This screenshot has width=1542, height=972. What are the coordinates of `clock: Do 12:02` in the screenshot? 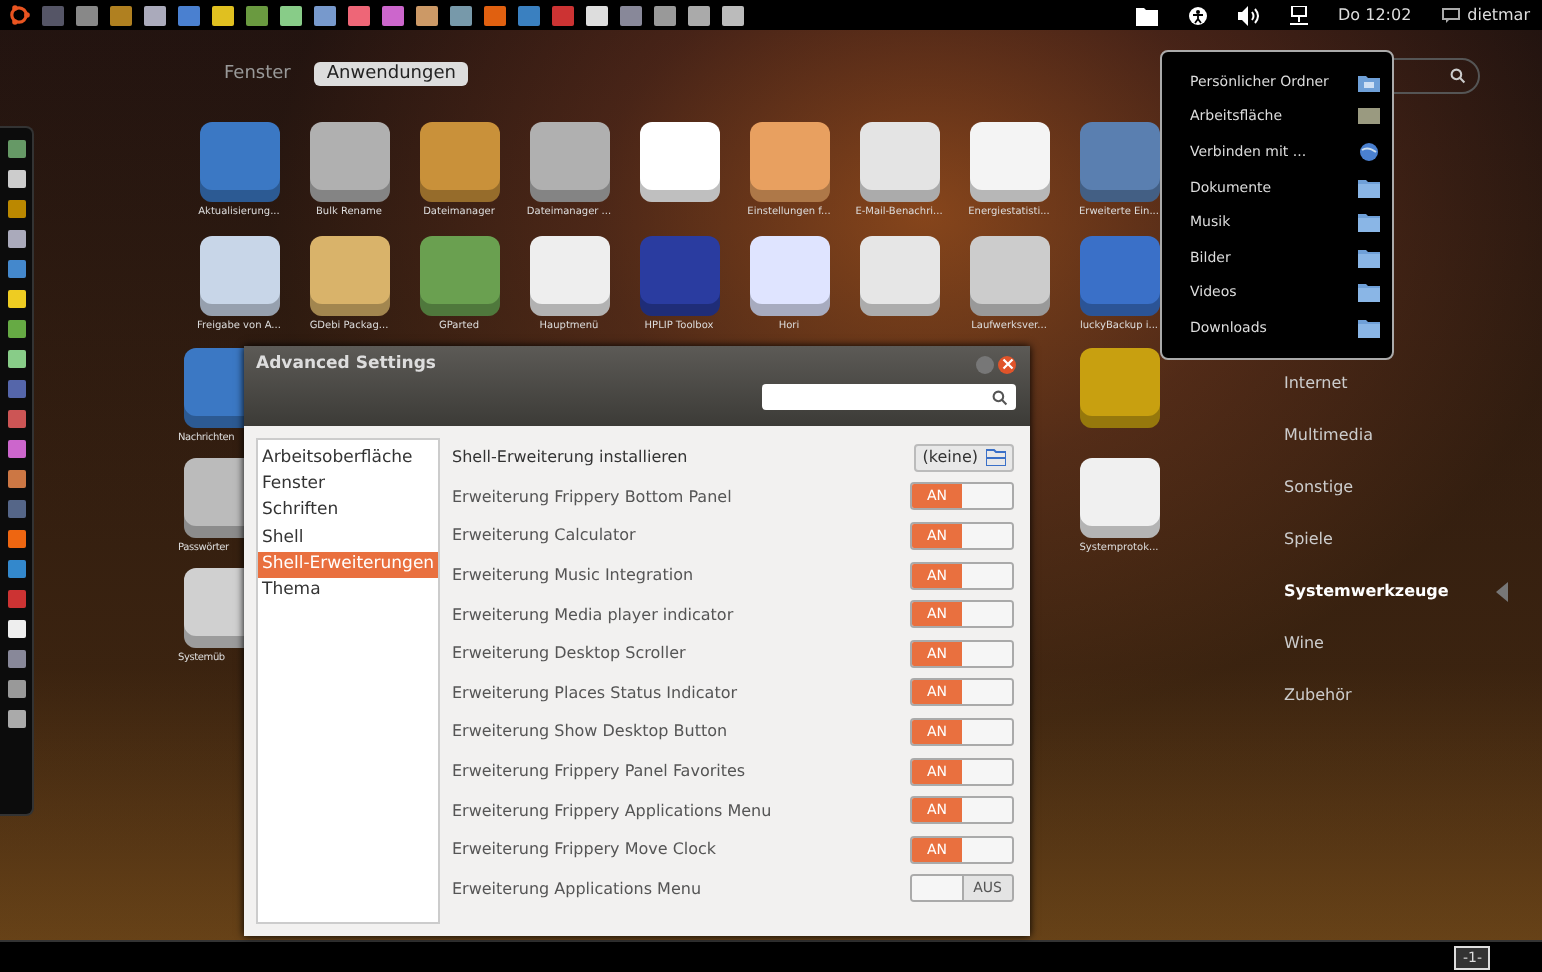 It's located at (1375, 15).